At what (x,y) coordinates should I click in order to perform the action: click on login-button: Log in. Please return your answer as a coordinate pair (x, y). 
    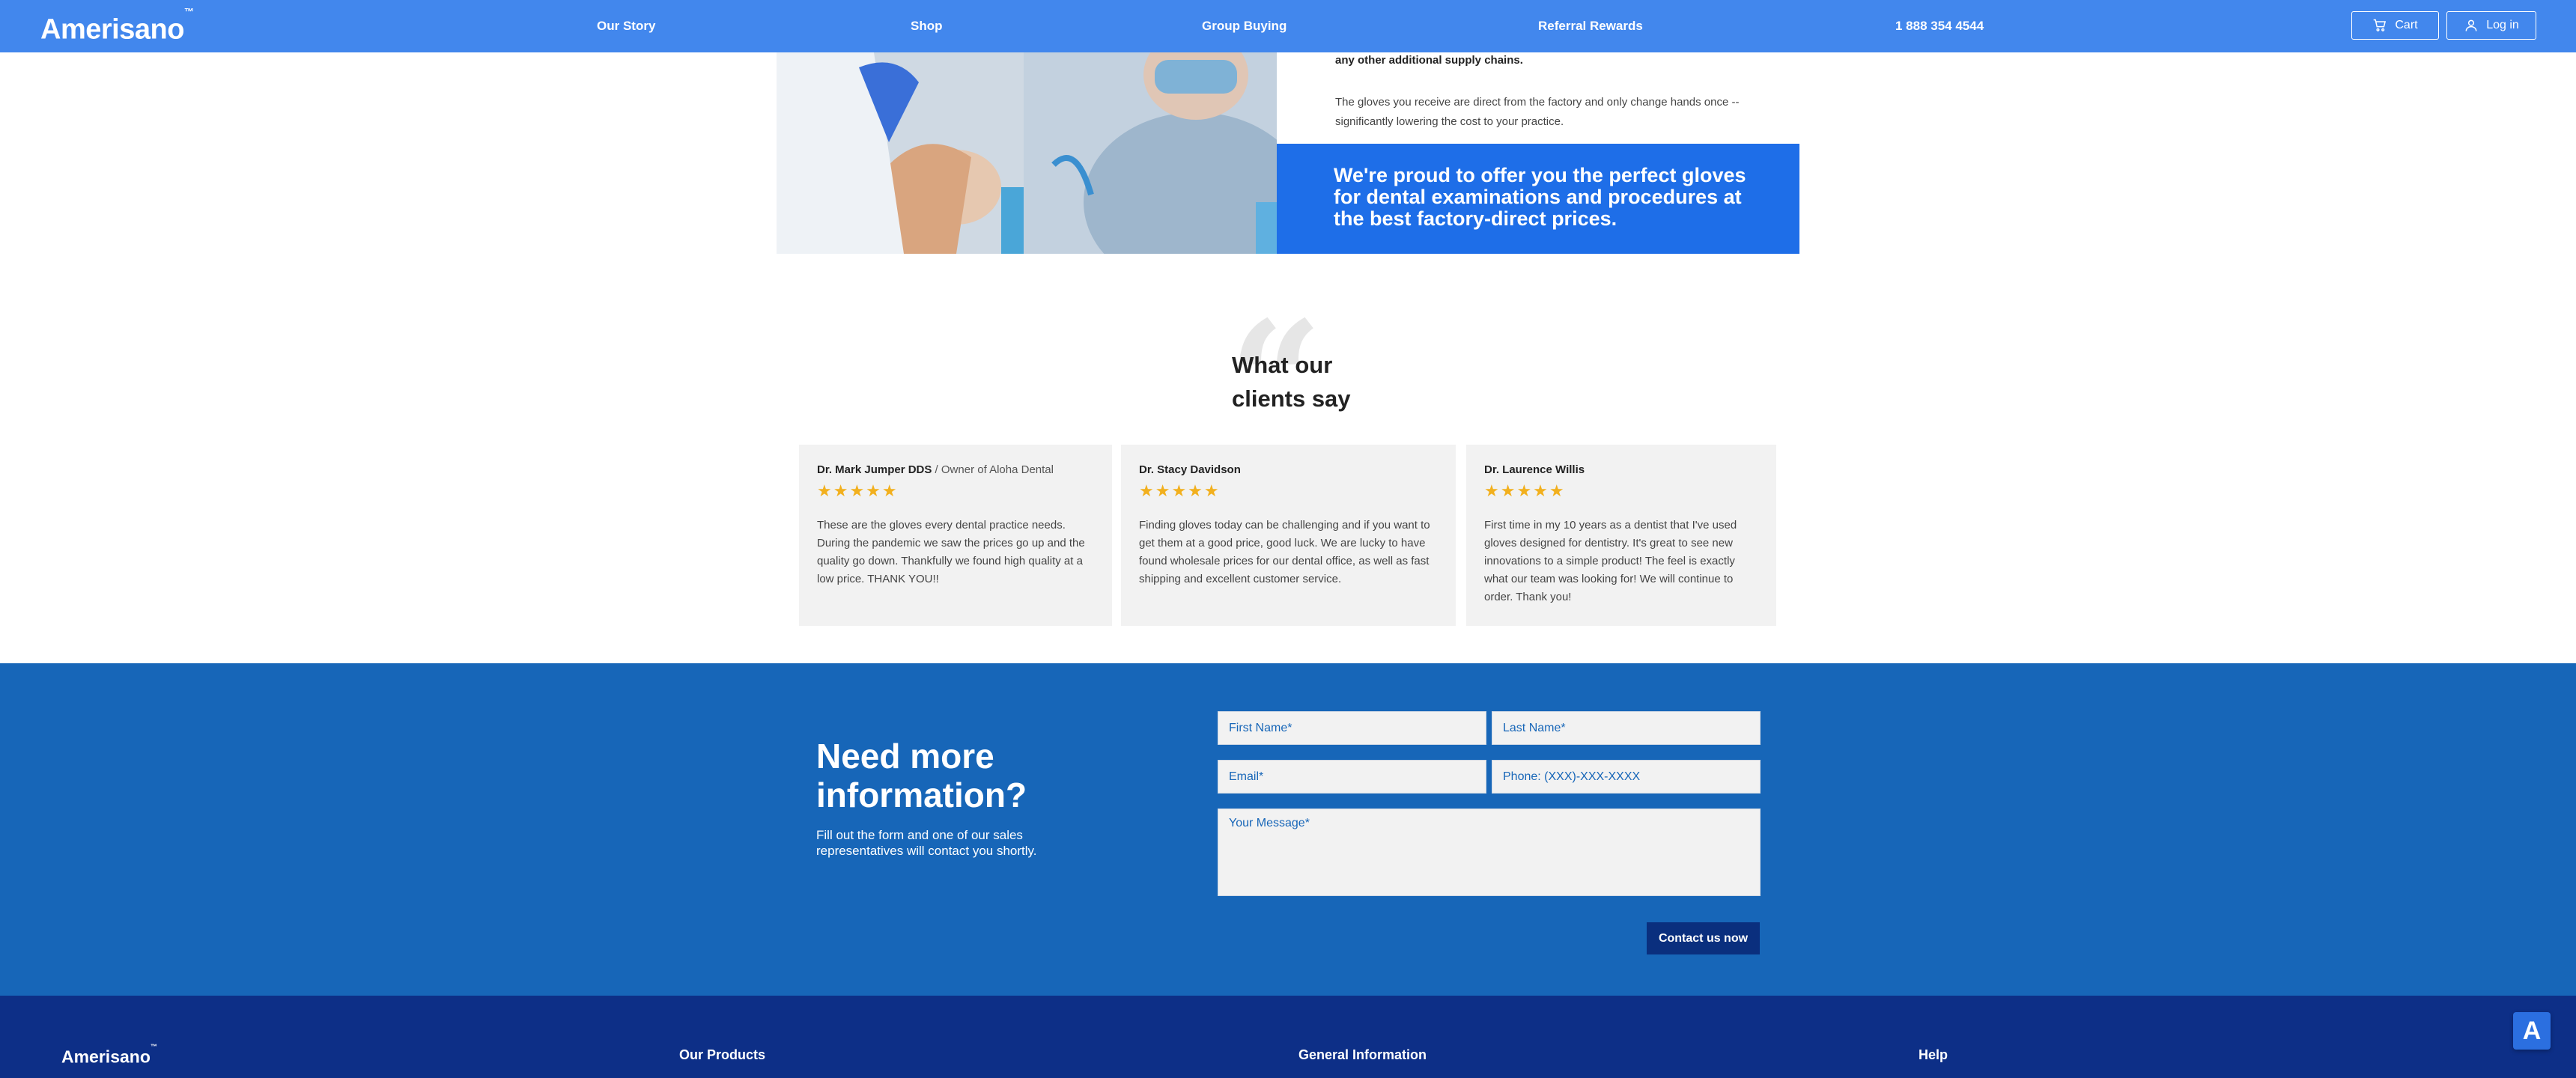
    Looking at the image, I should click on (2491, 25).